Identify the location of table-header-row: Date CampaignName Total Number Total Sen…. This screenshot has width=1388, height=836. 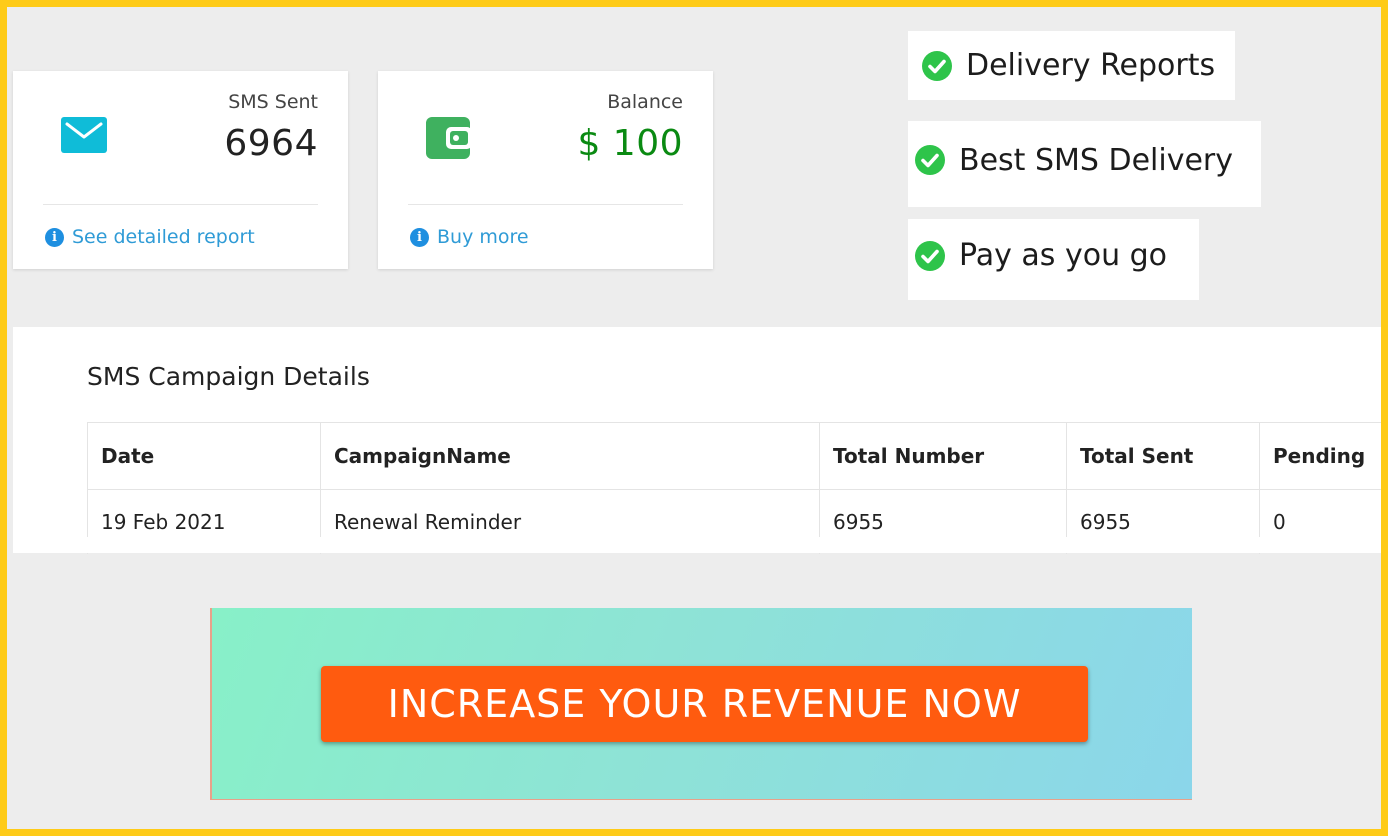
(734, 456).